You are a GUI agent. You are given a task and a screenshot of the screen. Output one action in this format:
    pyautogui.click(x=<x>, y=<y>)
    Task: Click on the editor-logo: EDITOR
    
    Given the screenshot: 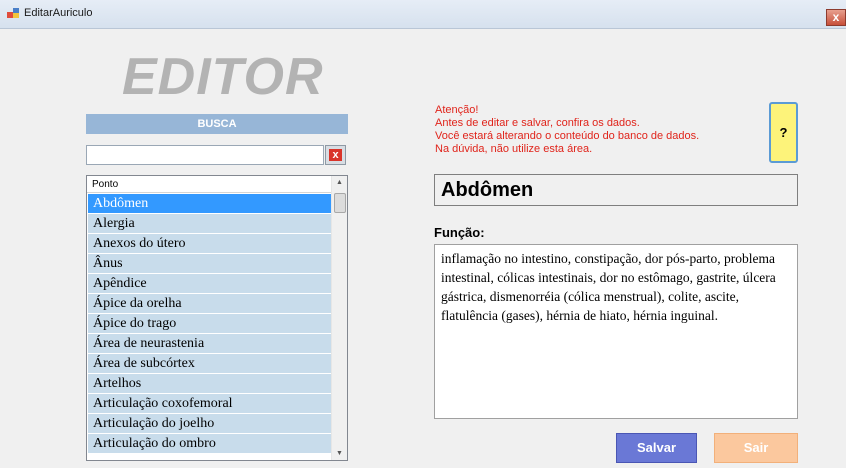 What is the action you would take?
    pyautogui.click(x=223, y=77)
    